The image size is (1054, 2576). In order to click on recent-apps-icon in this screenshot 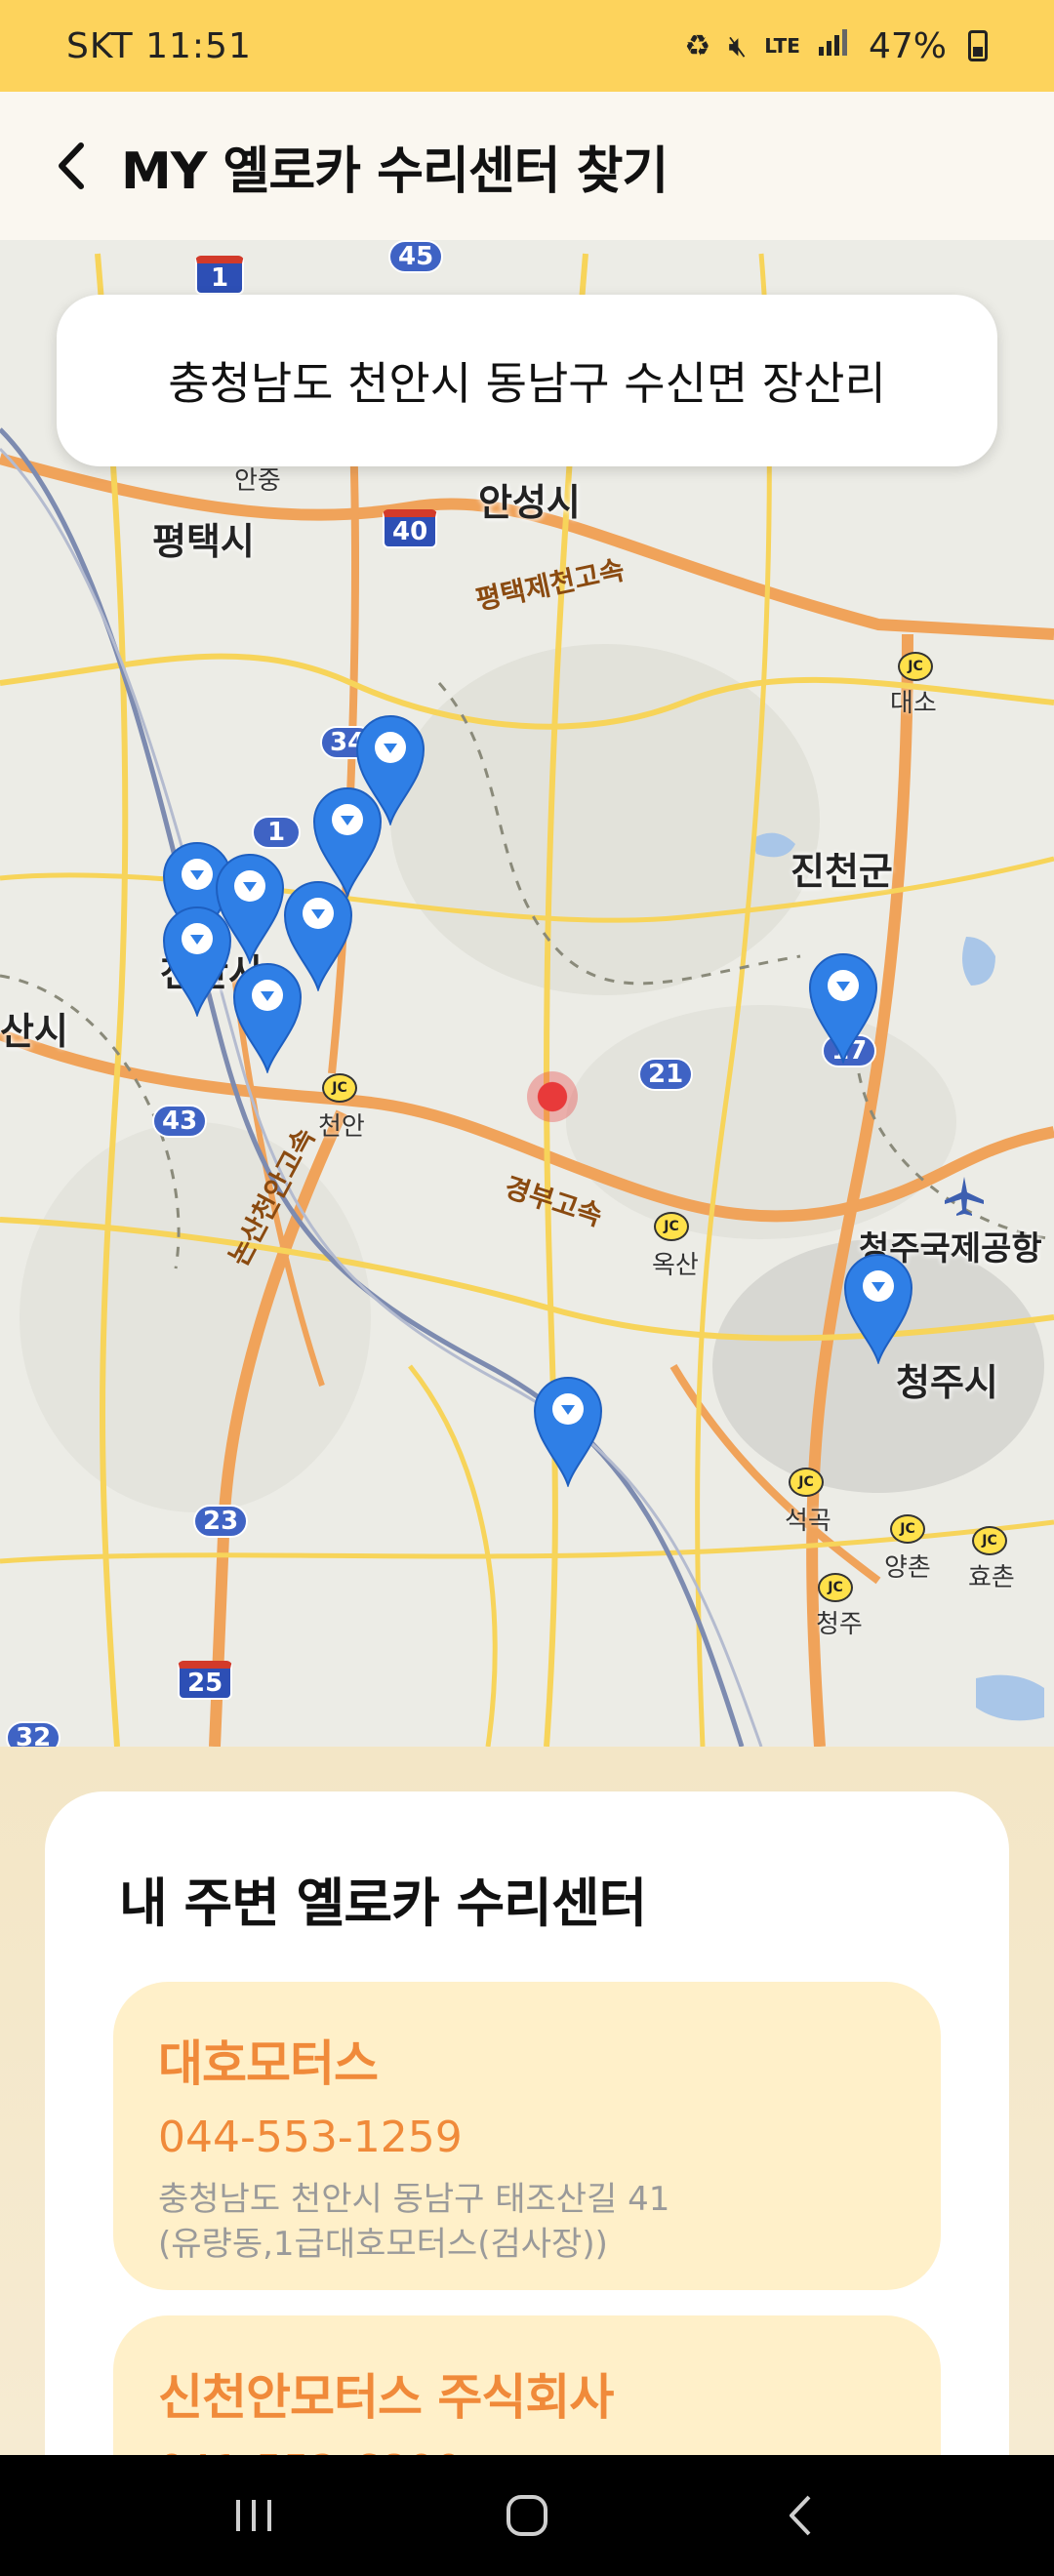, I will do `click(253, 2515)`.